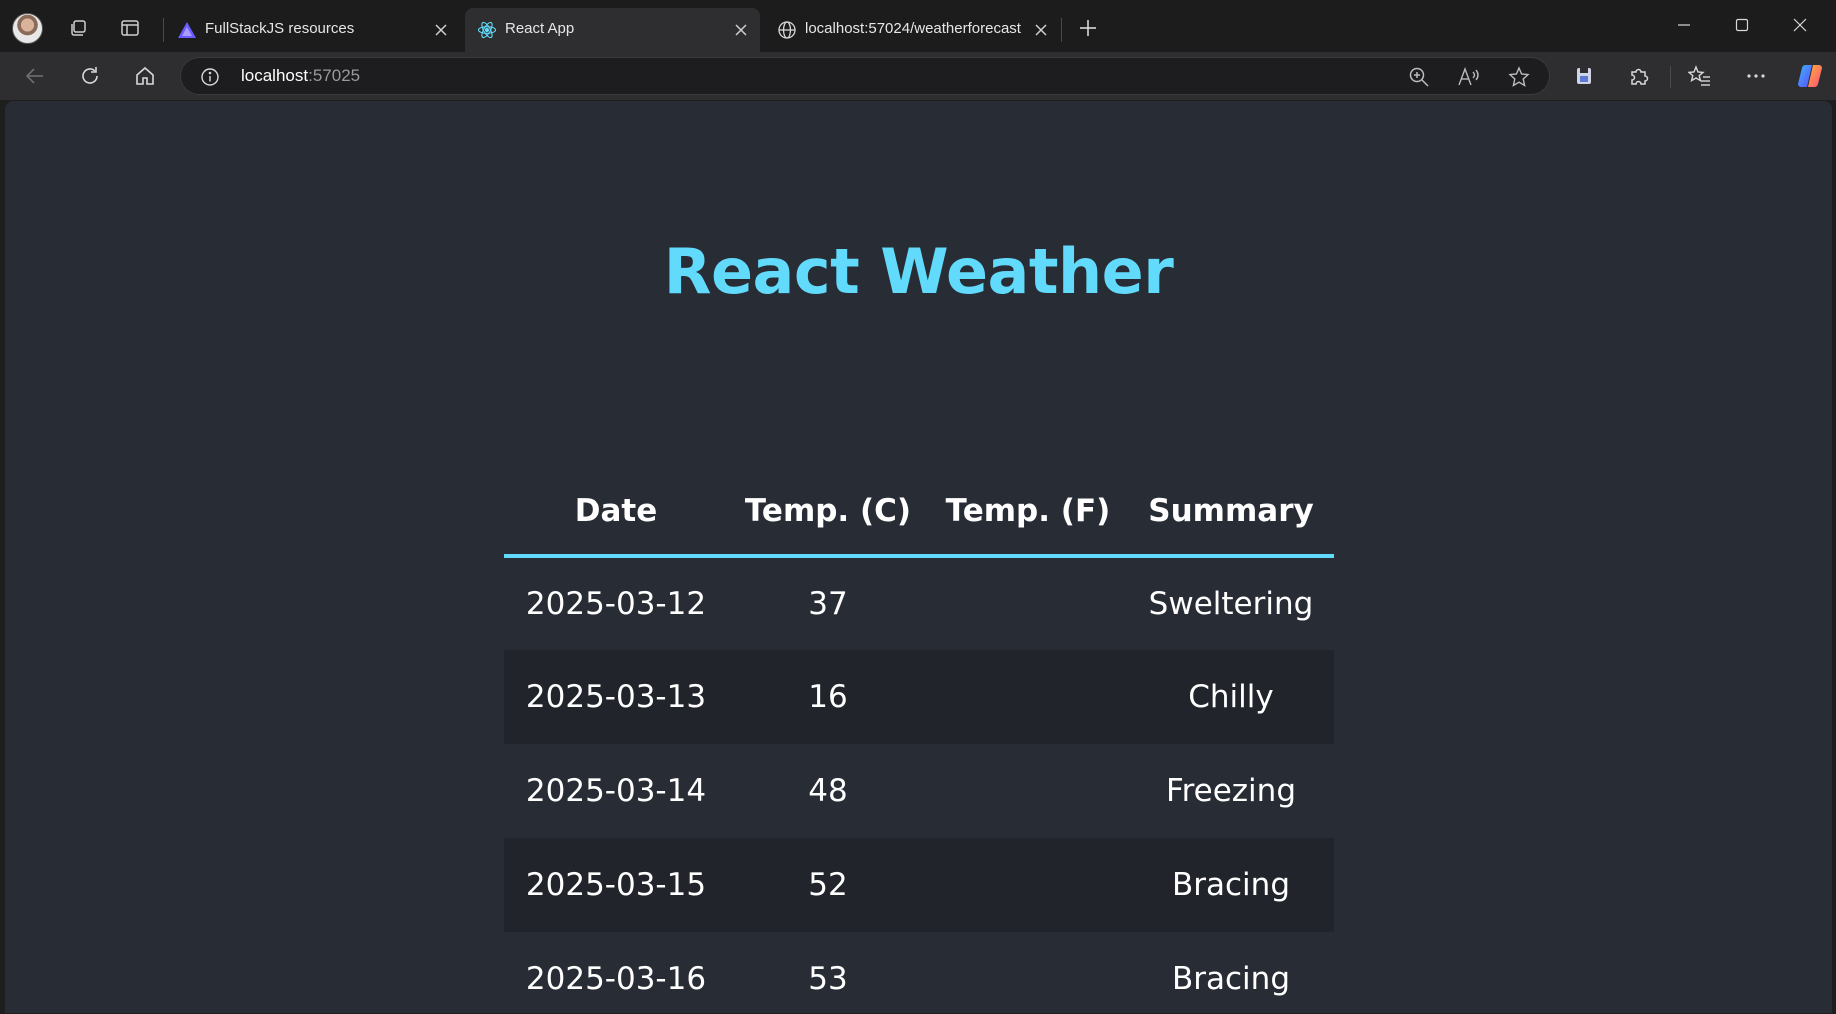 The image size is (1836, 1014). I want to click on zoom-in-icon, so click(1419, 77).